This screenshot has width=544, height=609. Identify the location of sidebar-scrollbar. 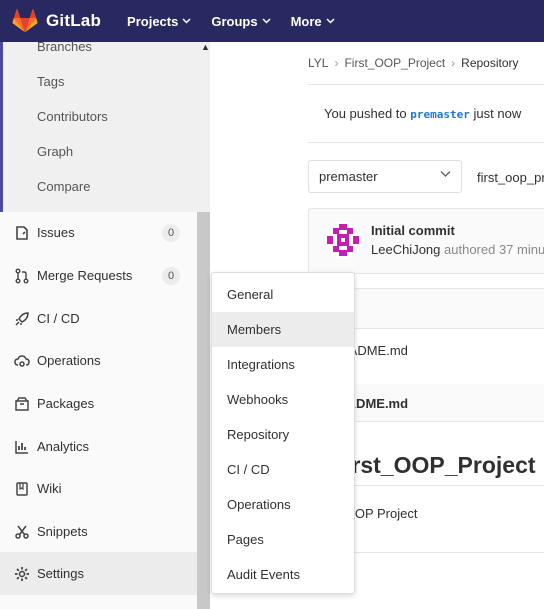
(203, 410).